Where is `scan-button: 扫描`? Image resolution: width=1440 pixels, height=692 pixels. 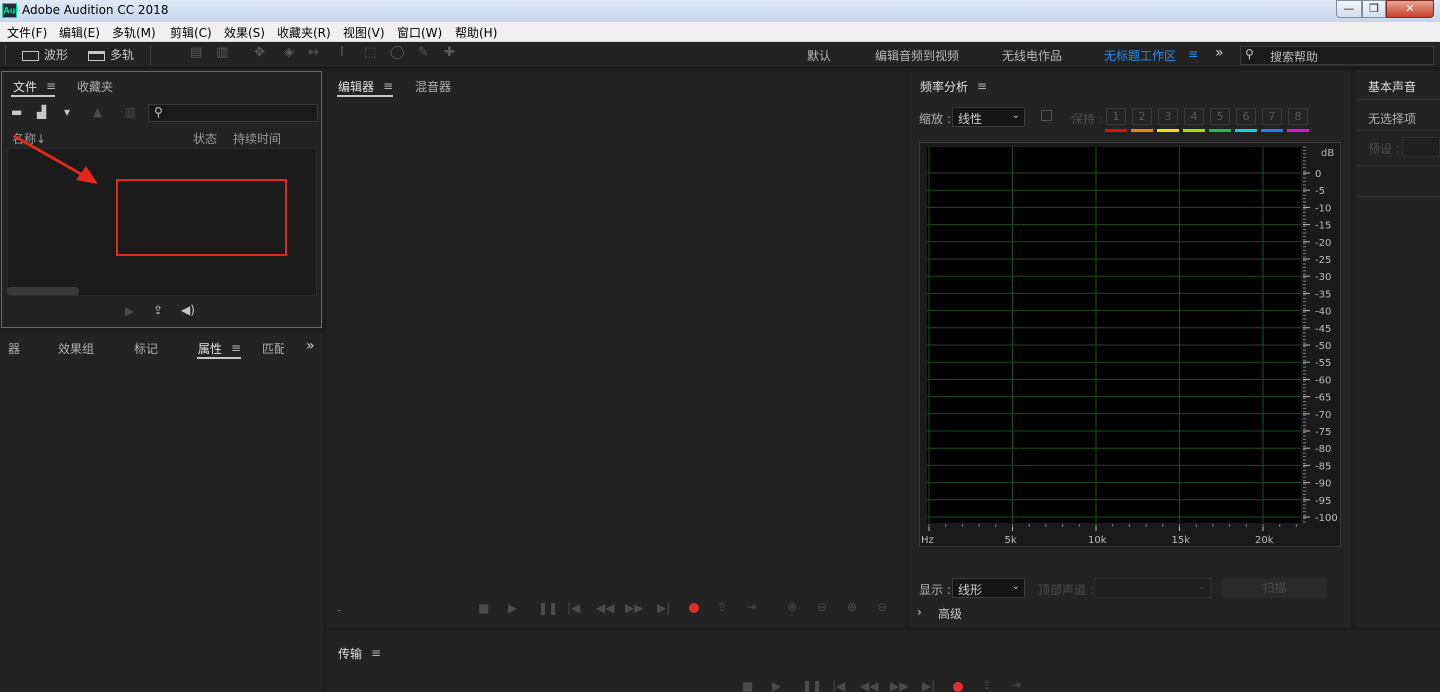 scan-button: 扫描 is located at coordinates (1274, 588).